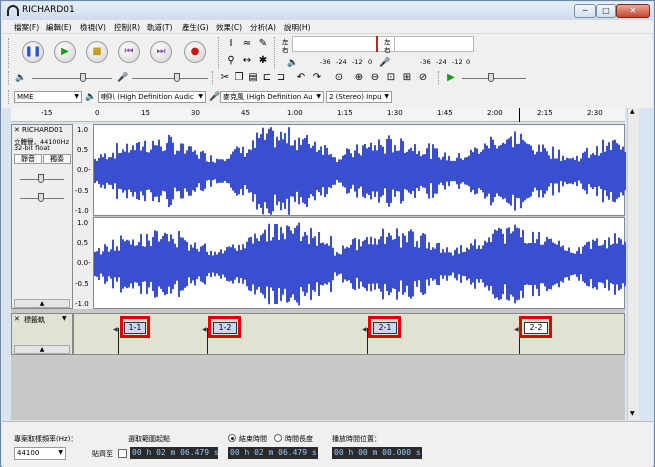 This screenshot has width=655, height=467. What do you see at coordinates (633, 264) in the screenshot?
I see `vertical-scrollbar: ▲ ▼` at bounding box center [633, 264].